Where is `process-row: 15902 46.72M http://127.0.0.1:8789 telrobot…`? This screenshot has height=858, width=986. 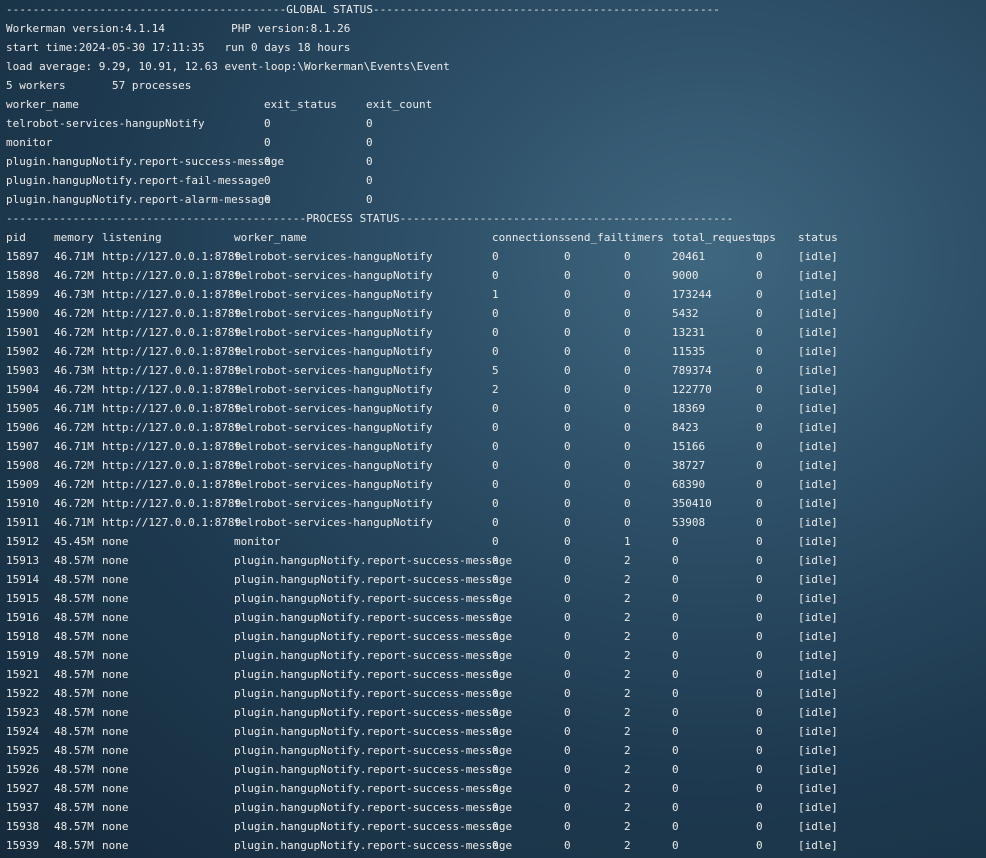
process-row: 15902 46.72M http://127.0.0.1:8789 telrobot… is located at coordinates (493, 351).